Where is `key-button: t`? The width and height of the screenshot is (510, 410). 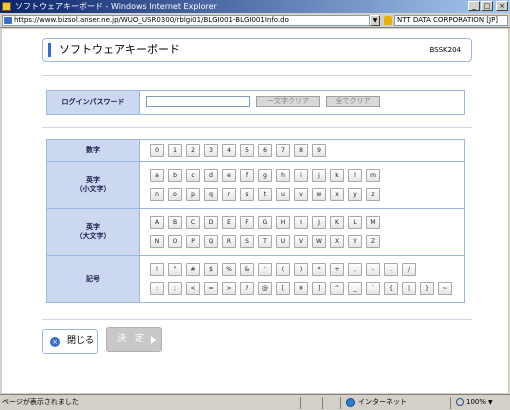
key-button: t is located at coordinates (265, 194).